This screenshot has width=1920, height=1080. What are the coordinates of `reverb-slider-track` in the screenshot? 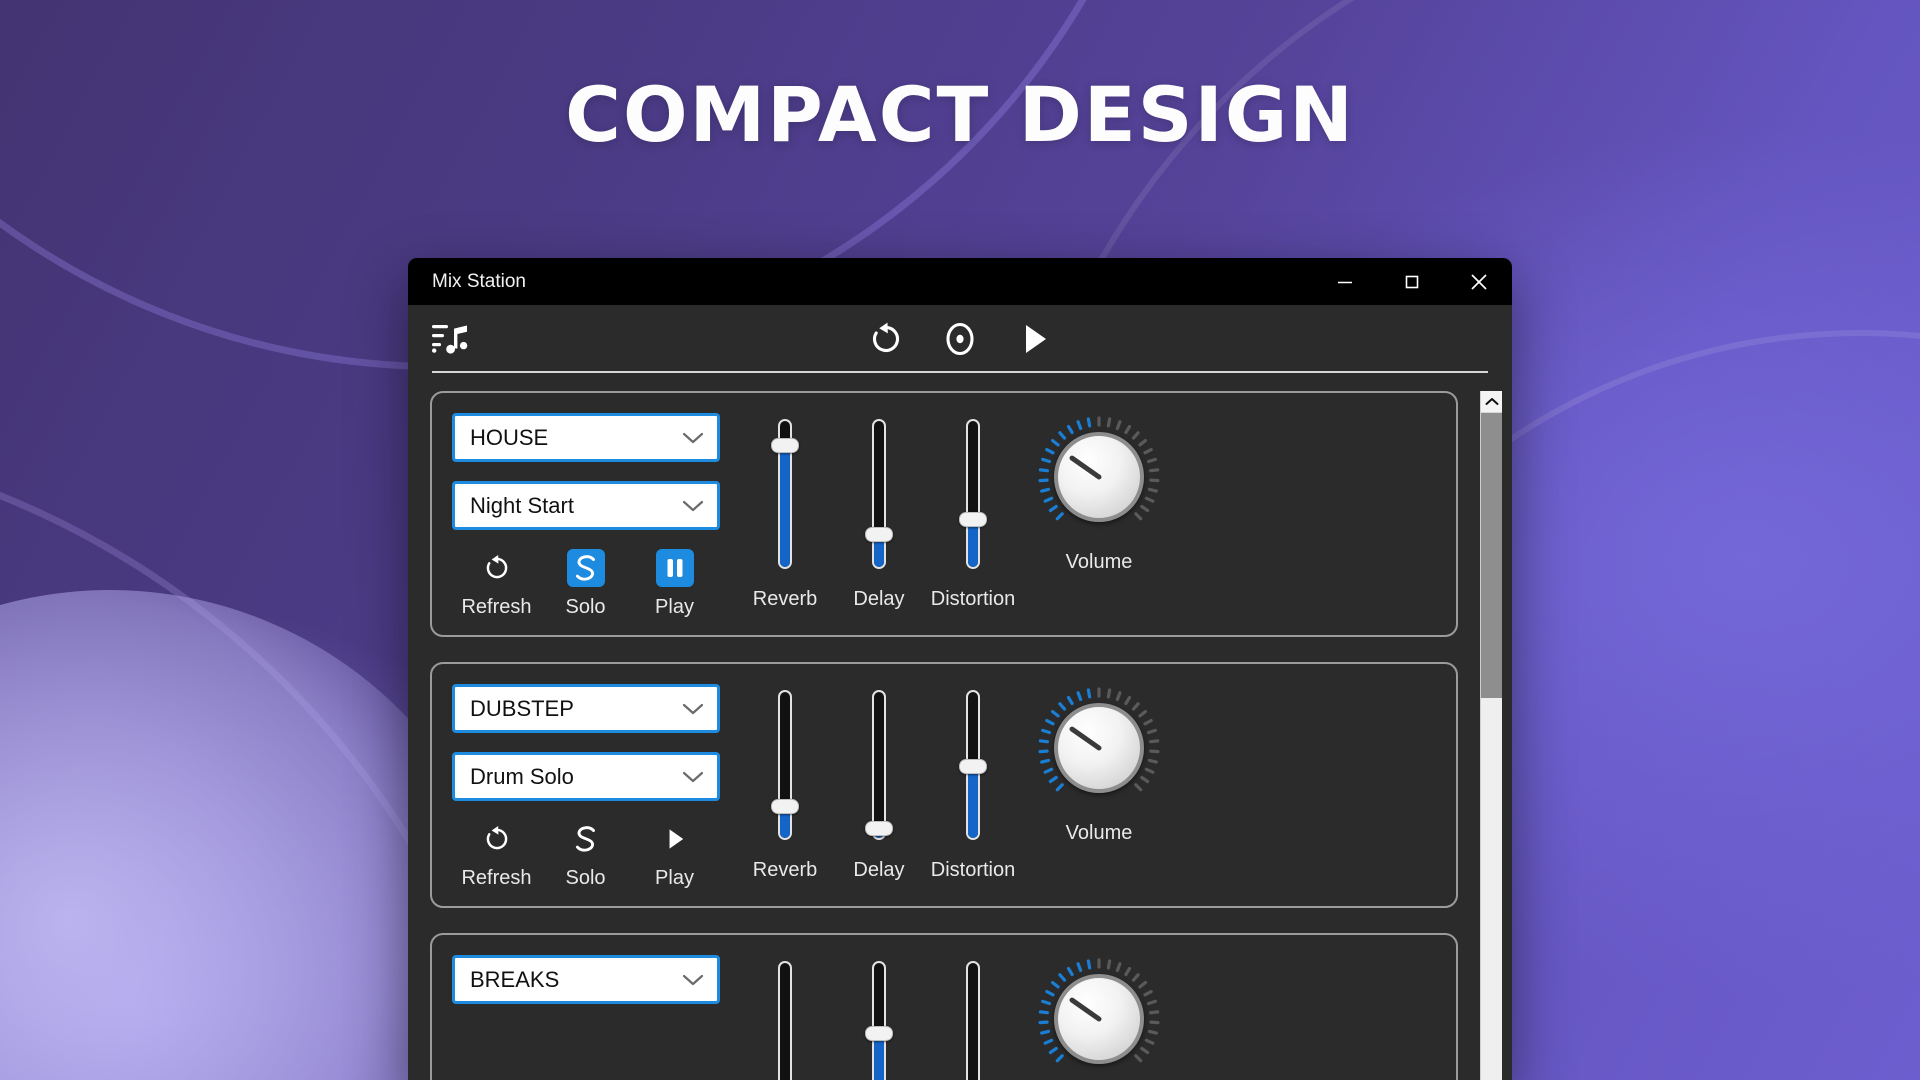 It's located at (785, 1020).